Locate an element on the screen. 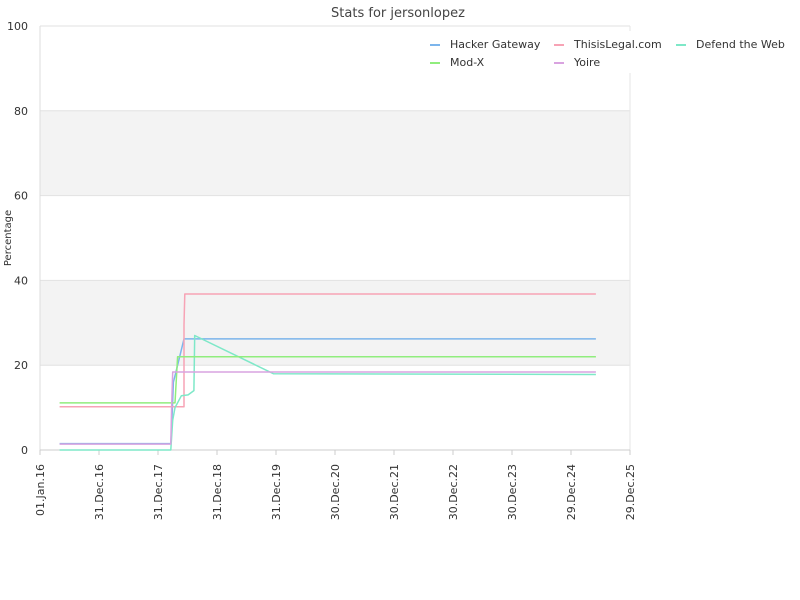 The image size is (800, 600). x-tick-label: 29.Dec.25 is located at coordinates (630, 492).